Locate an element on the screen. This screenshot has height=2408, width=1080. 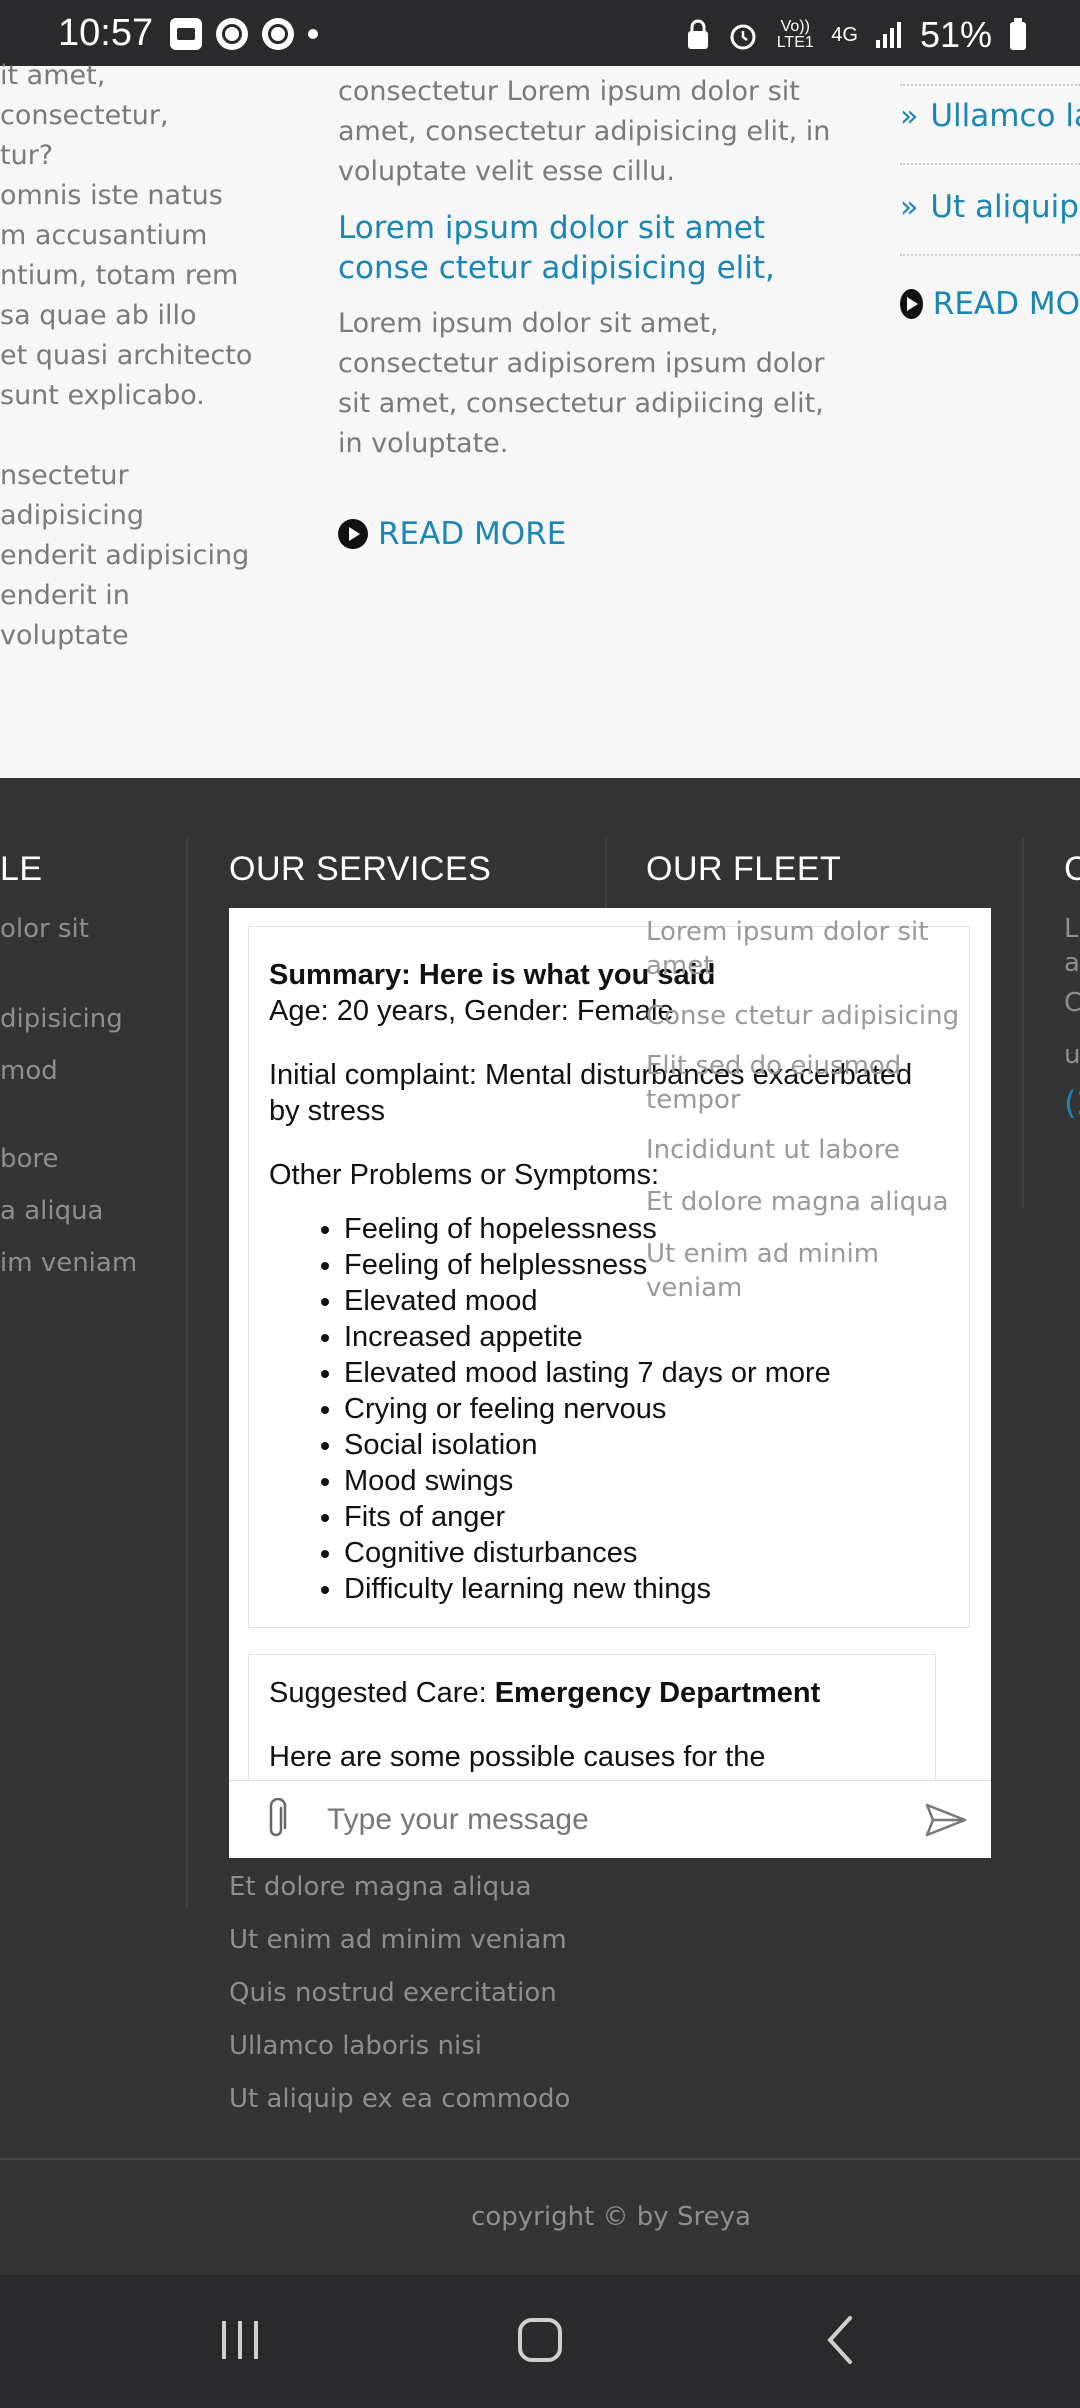
fleet-link: Et dolore magna aliqua is located at coordinates (811, 1202).